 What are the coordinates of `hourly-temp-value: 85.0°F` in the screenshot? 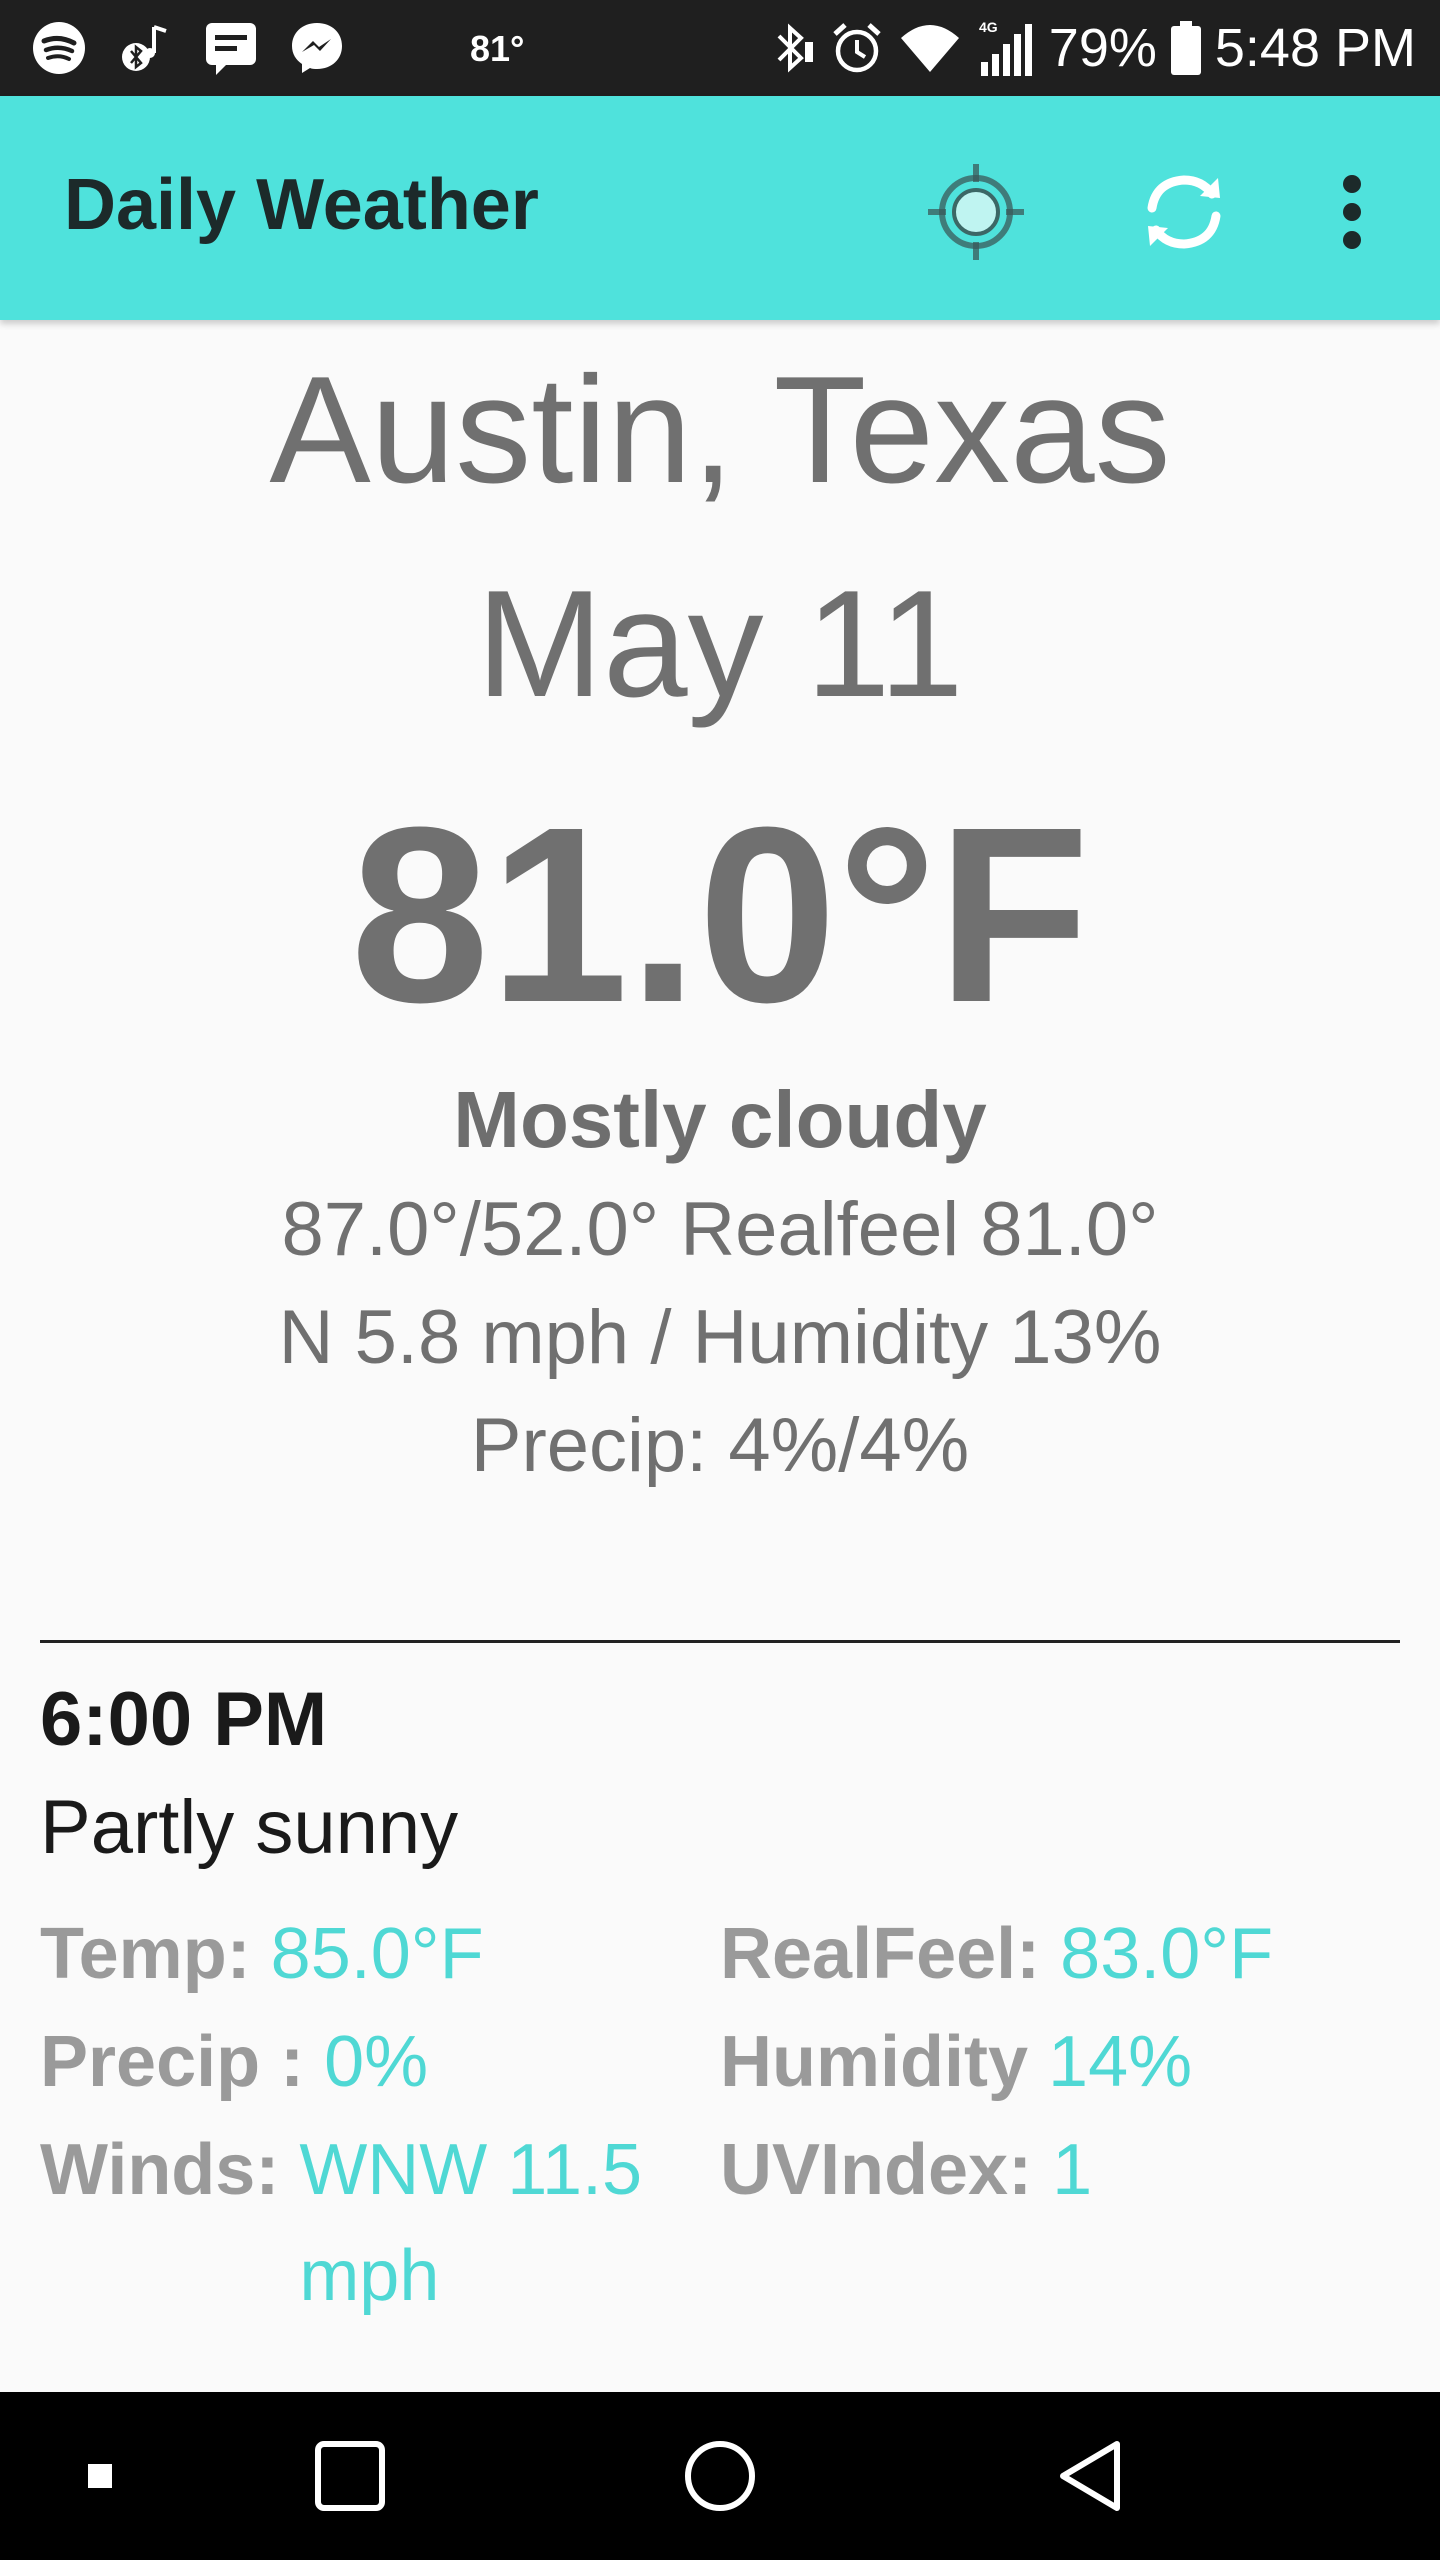 It's located at (377, 1954).